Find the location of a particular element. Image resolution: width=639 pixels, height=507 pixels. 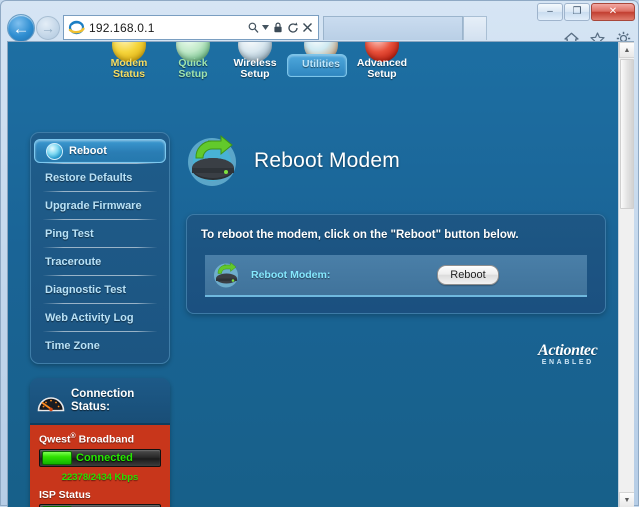

sidebar-item-restore-defaults: Restore Defaults is located at coordinates (100, 177).